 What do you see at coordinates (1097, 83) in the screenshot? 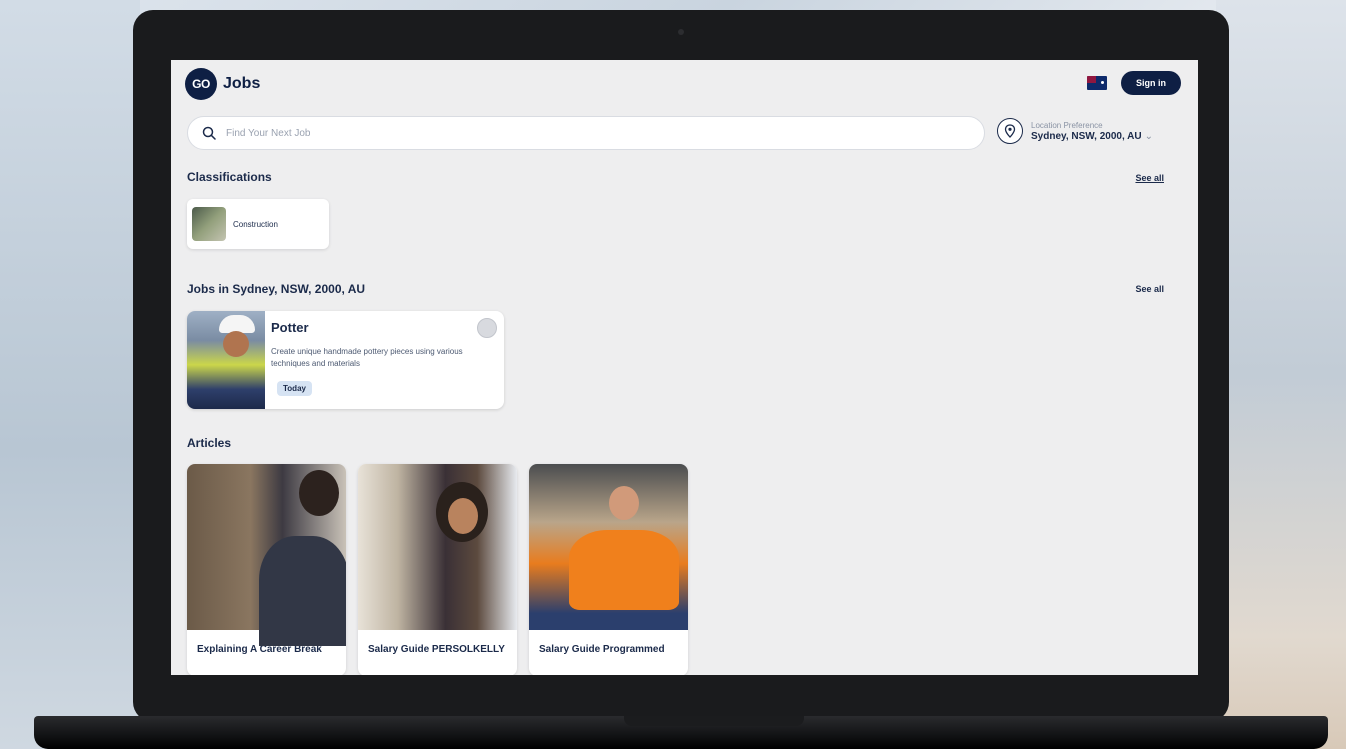
I see `australia-flag-icon` at bounding box center [1097, 83].